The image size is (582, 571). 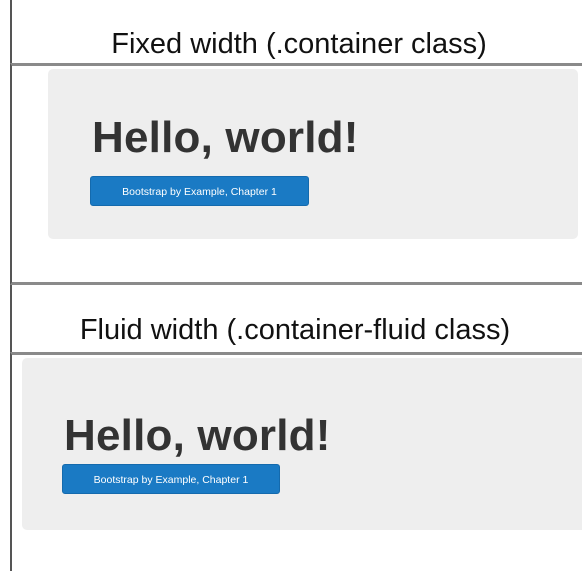 I want to click on fluid-jumbotron-heading: Hello, world!, so click(x=197, y=435).